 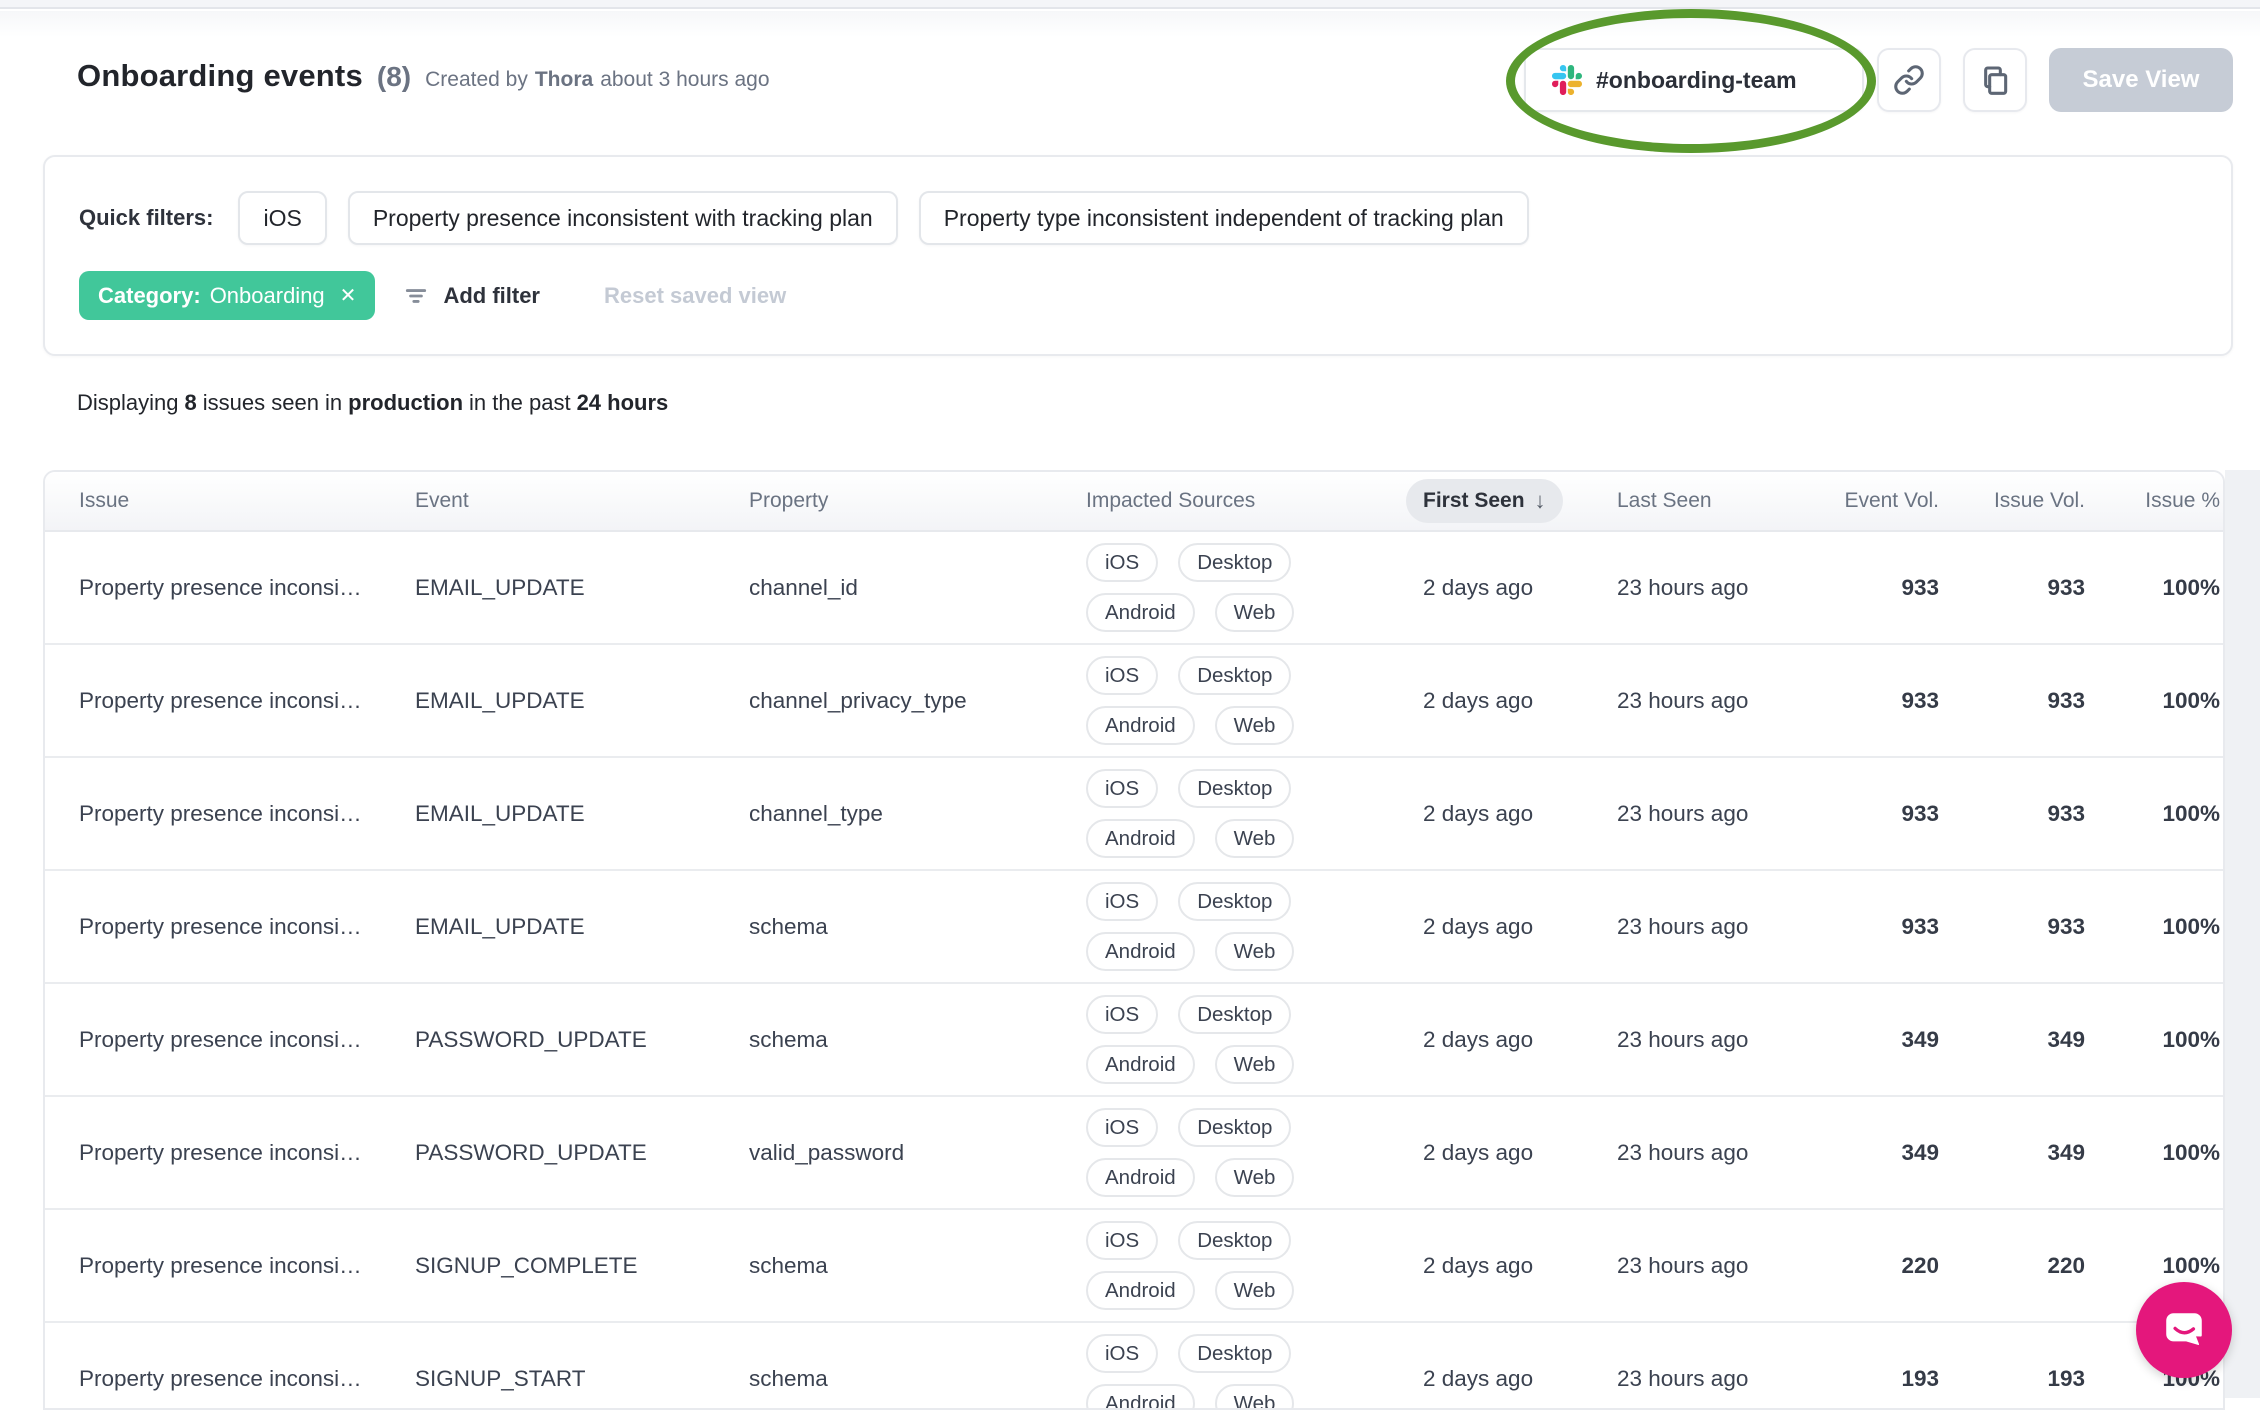 I want to click on summary-count: 8, so click(x=190, y=402).